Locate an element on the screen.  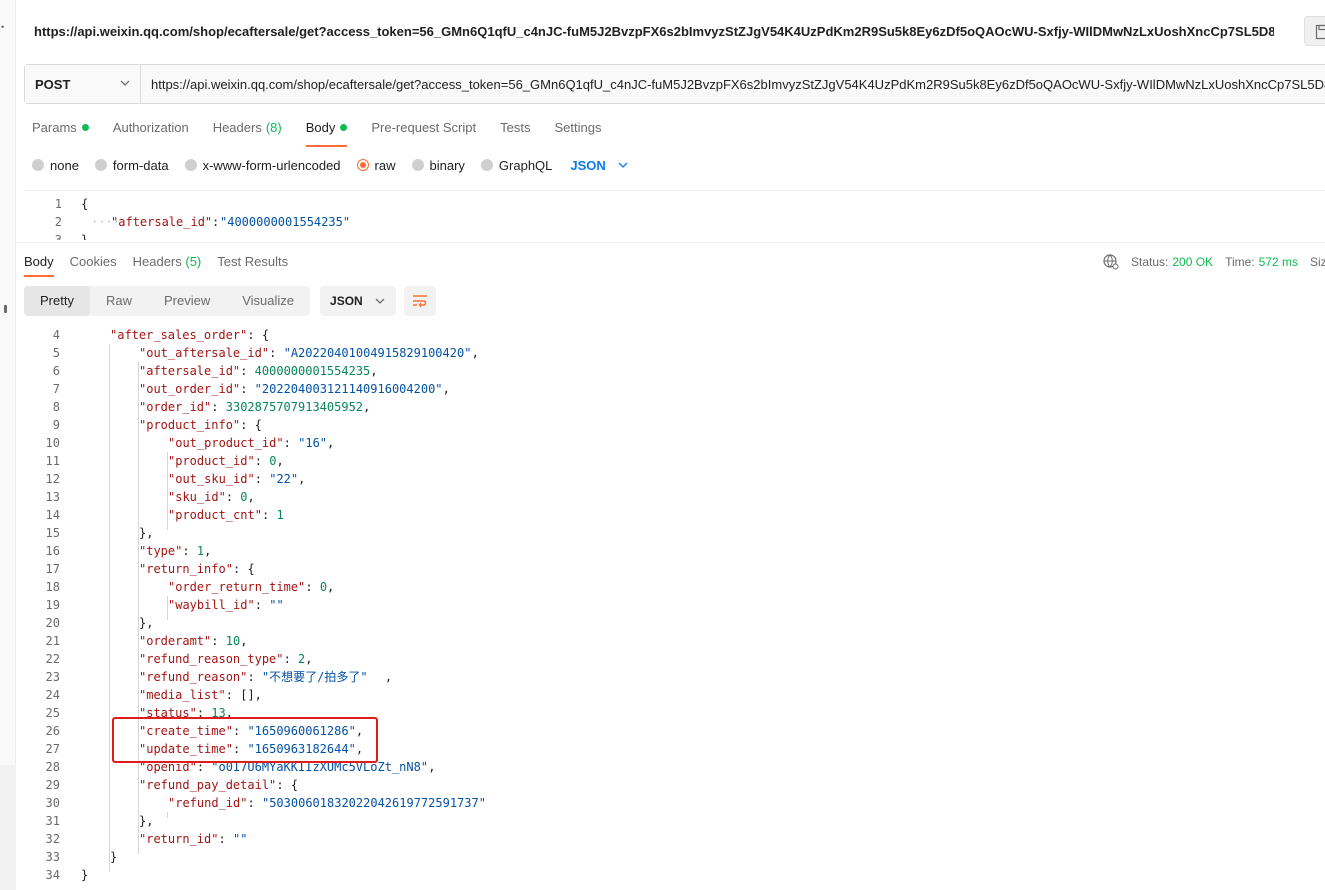
tab-tests: Tests is located at coordinates (515, 133).